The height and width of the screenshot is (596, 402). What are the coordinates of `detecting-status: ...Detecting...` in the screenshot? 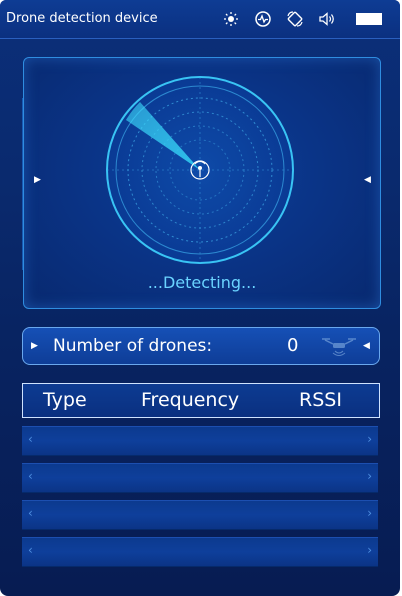 It's located at (202, 282).